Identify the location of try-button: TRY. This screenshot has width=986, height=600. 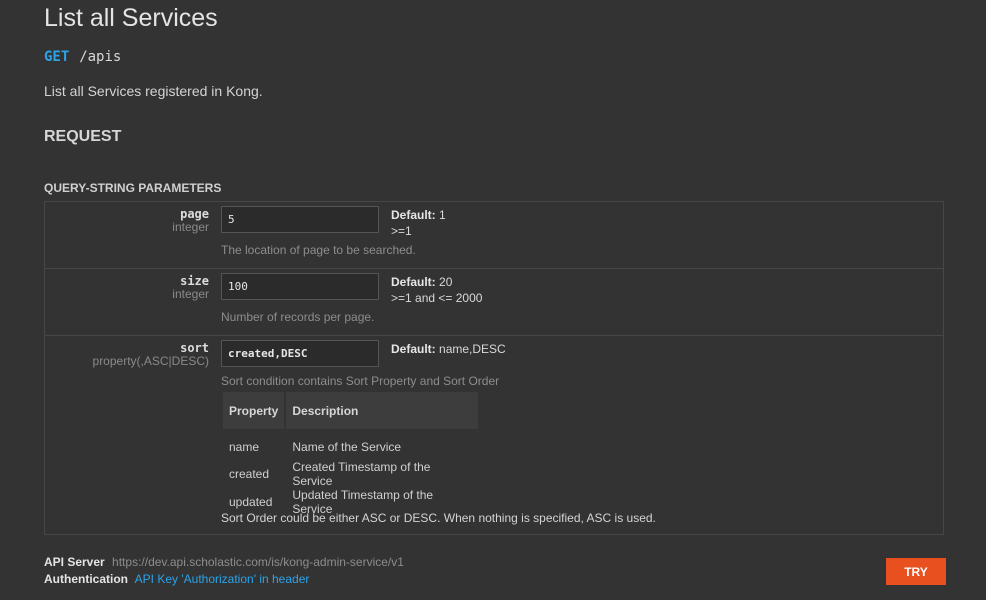
(916, 571).